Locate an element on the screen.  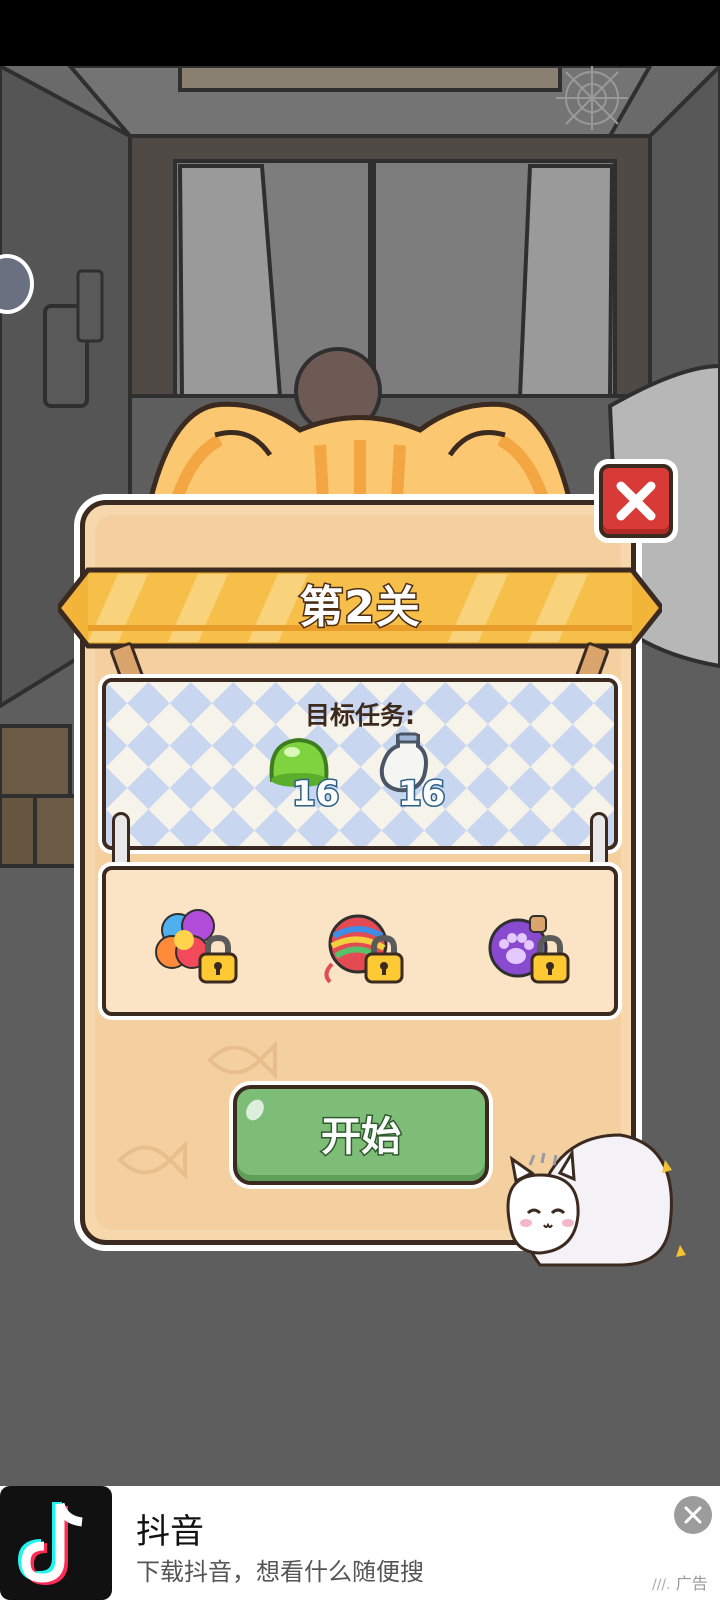
ad-app-name: 抖音 is located at coordinates (170, 1532).